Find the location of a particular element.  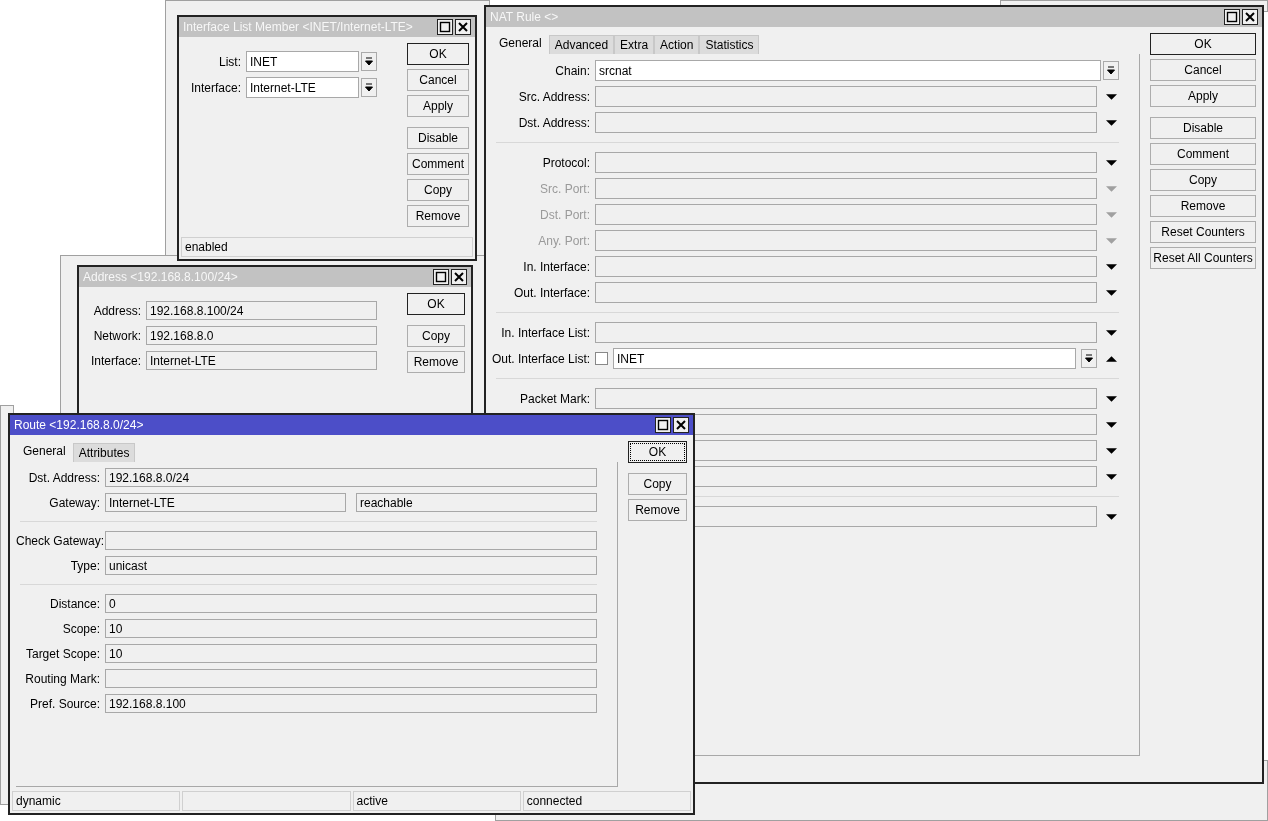

status-cell: connected is located at coordinates (606, 801).